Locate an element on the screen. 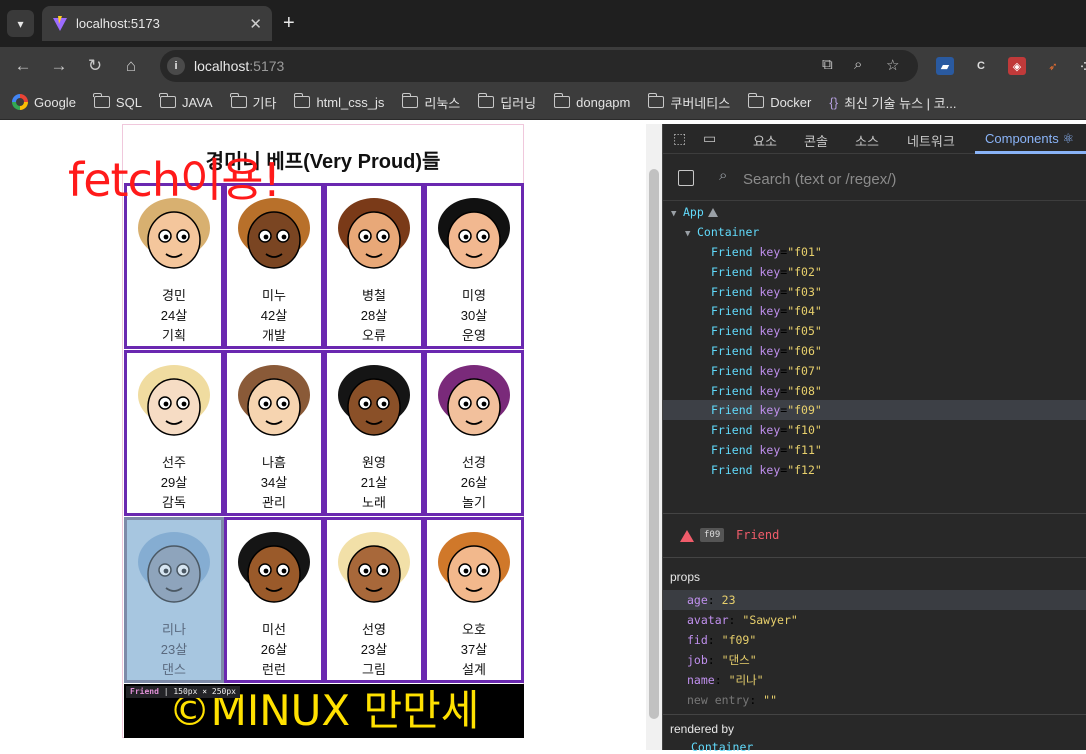 The width and height of the screenshot is (1086, 754). friend-info: 리나 23살 댄스 is located at coordinates (174, 650).